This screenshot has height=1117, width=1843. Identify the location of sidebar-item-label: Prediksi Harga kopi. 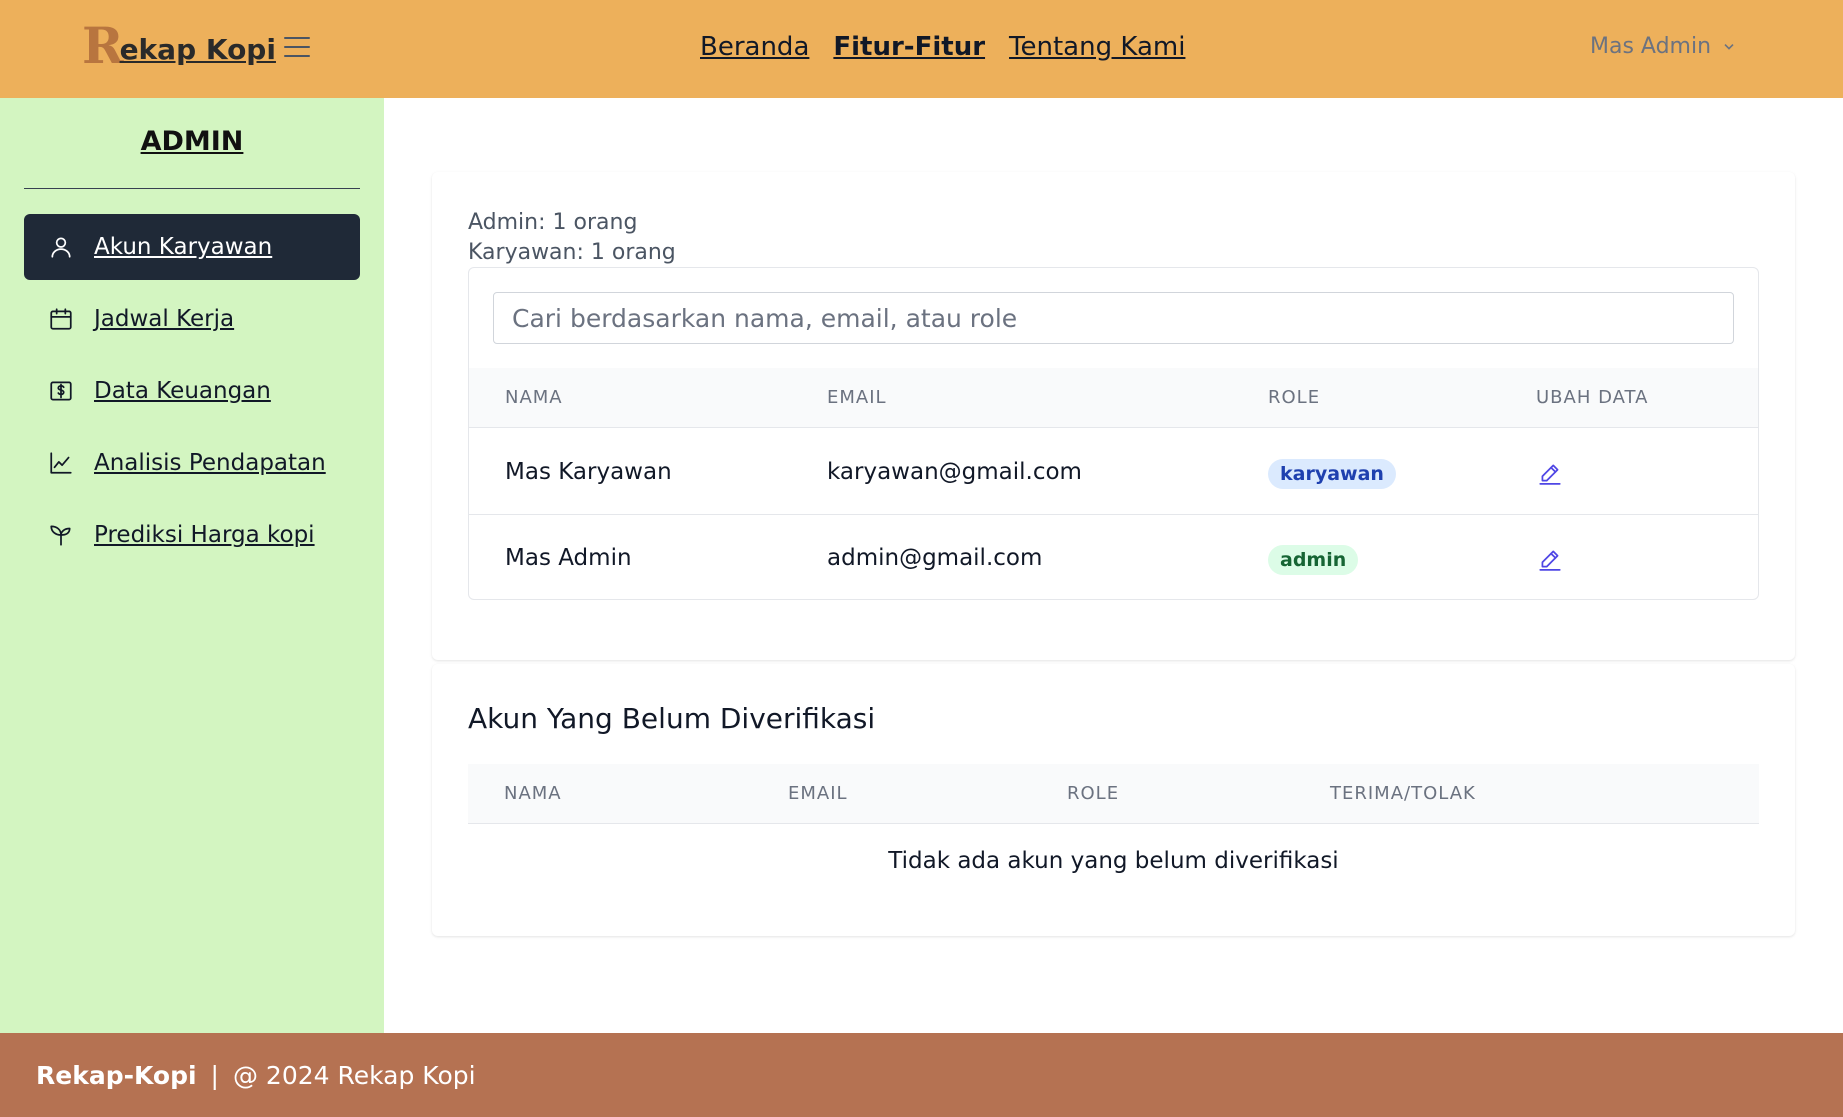
(204, 535).